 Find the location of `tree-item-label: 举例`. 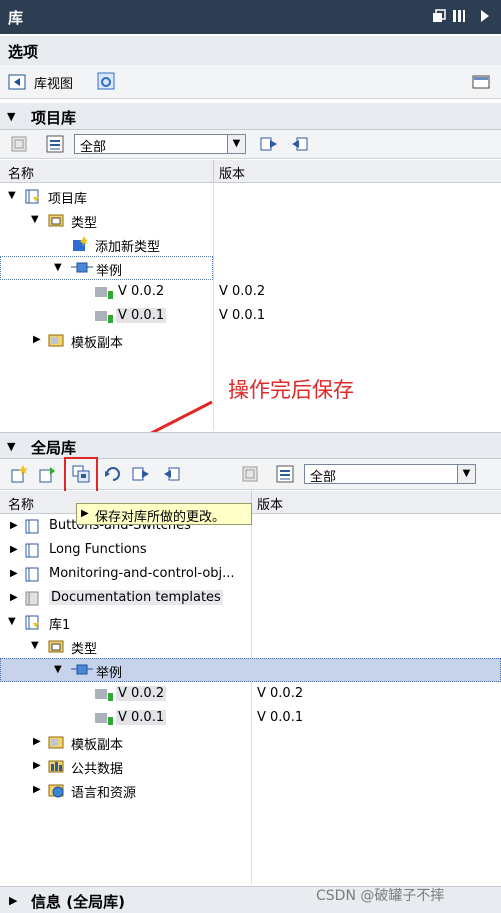

tree-item-label: 举例 is located at coordinates (109, 271).